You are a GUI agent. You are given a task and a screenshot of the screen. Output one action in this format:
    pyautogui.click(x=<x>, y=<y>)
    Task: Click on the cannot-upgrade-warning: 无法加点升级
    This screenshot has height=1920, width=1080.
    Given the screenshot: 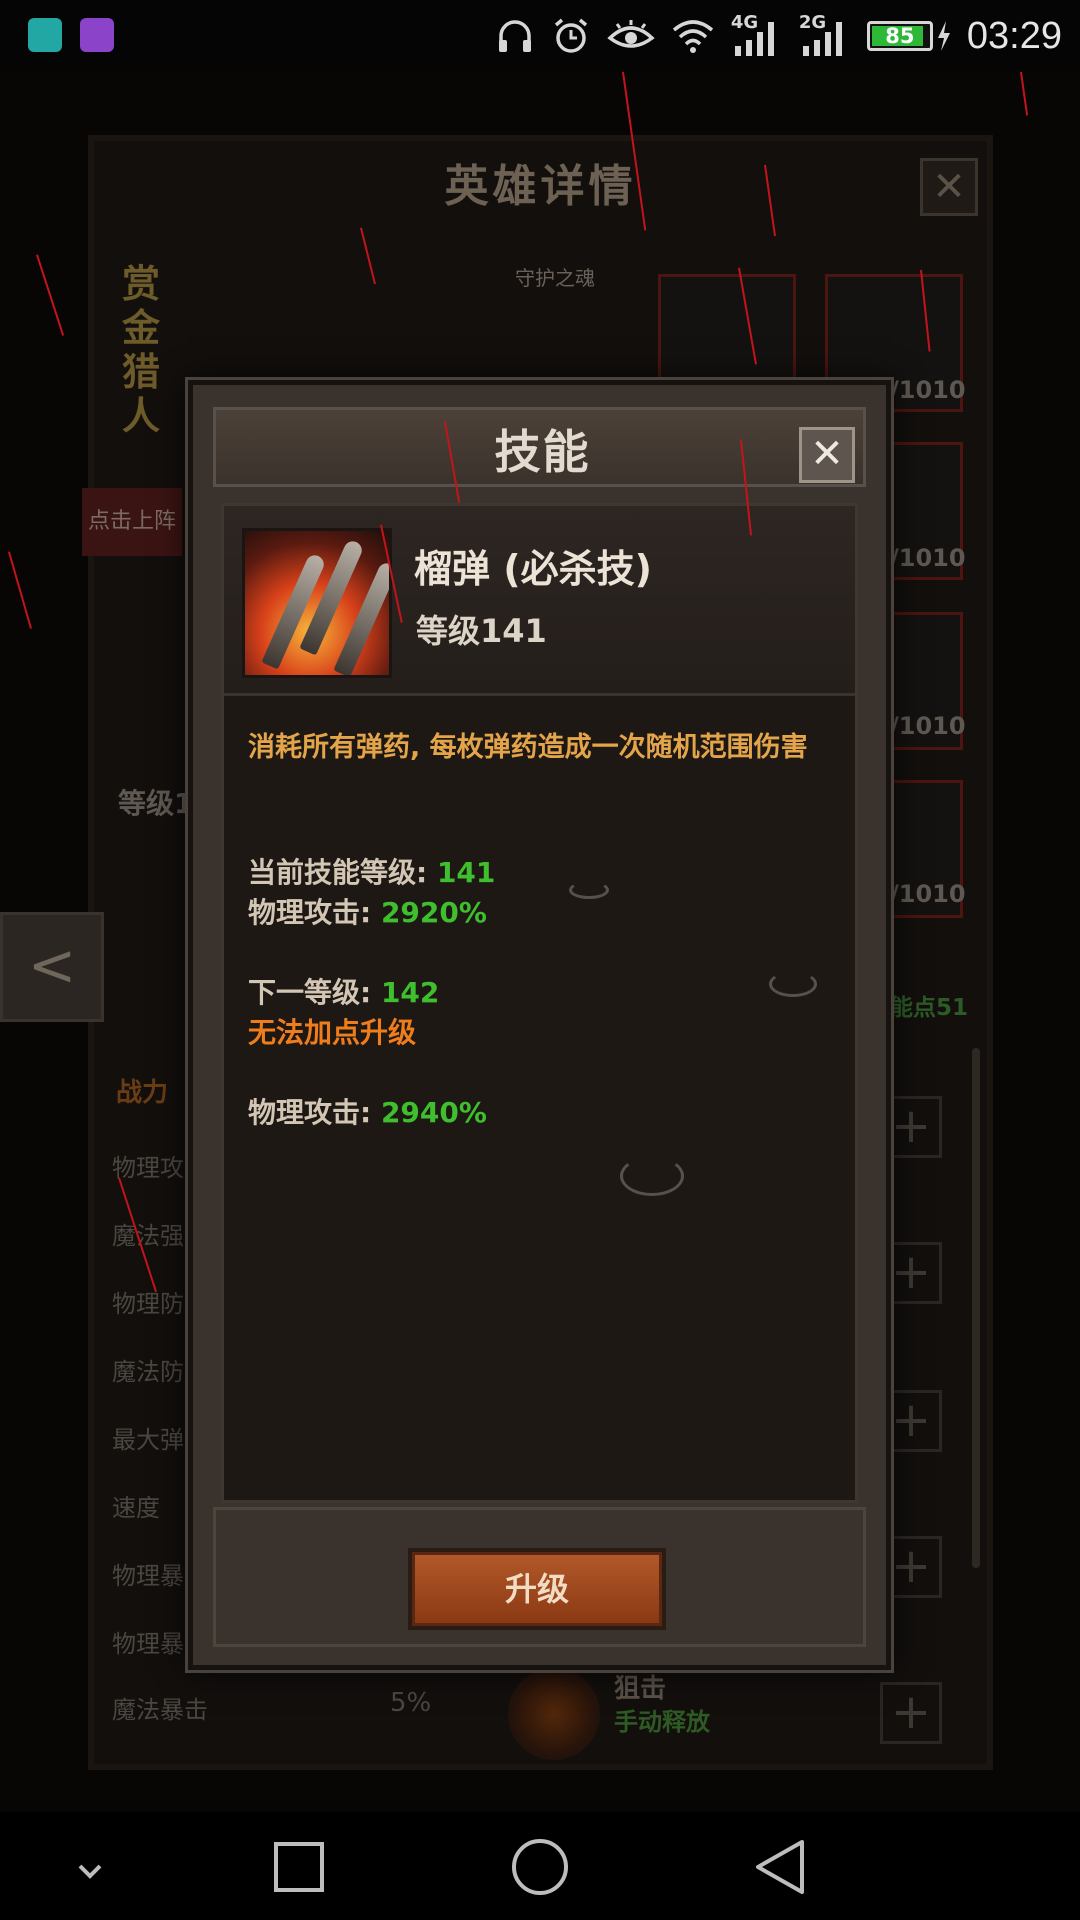 What is the action you would take?
    pyautogui.click(x=332, y=1032)
    